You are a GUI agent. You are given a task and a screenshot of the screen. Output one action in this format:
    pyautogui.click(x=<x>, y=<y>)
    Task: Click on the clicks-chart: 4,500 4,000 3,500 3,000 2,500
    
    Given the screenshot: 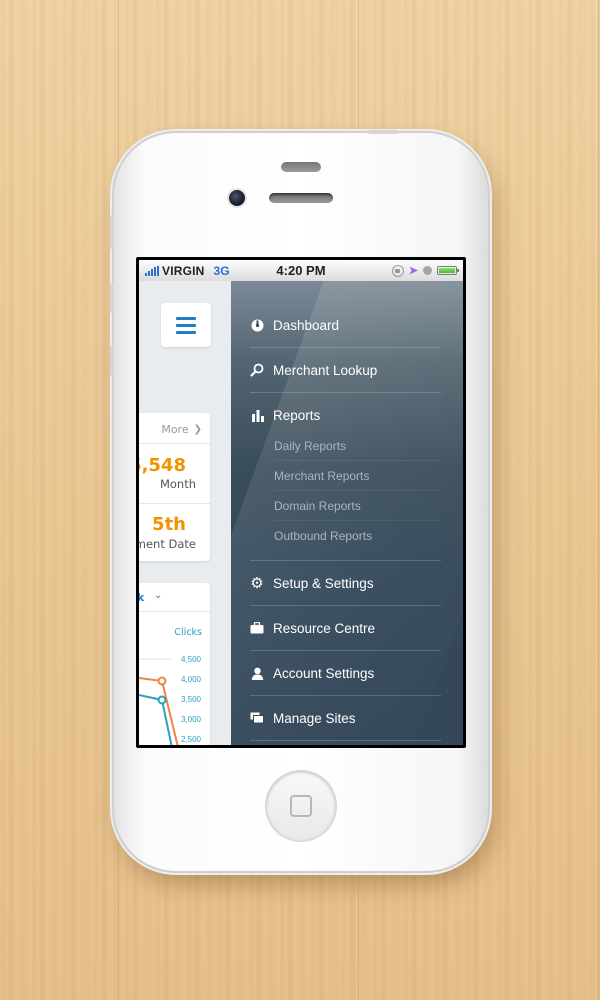 What is the action you would take?
    pyautogui.click(x=170, y=700)
    